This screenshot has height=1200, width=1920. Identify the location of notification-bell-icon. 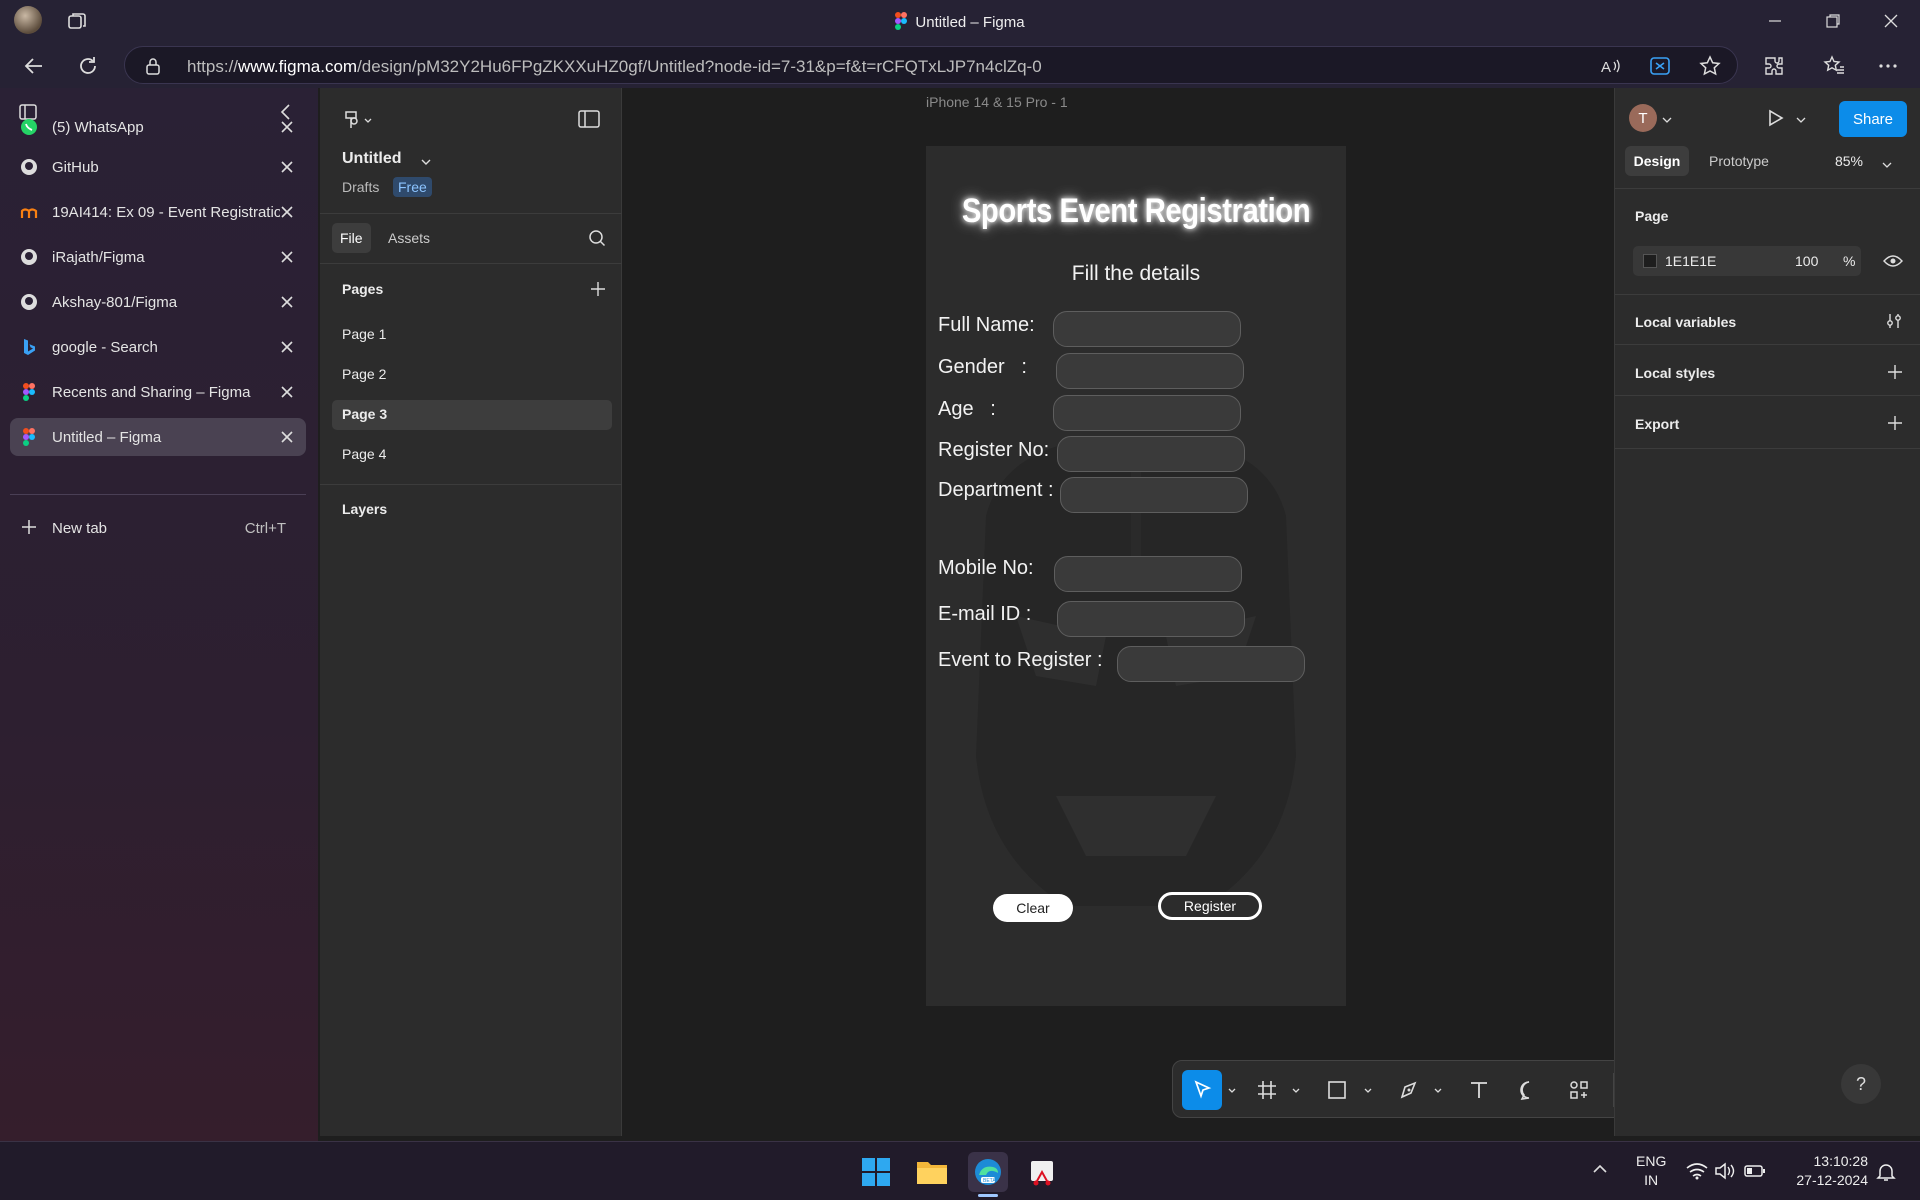
(1886, 1174).